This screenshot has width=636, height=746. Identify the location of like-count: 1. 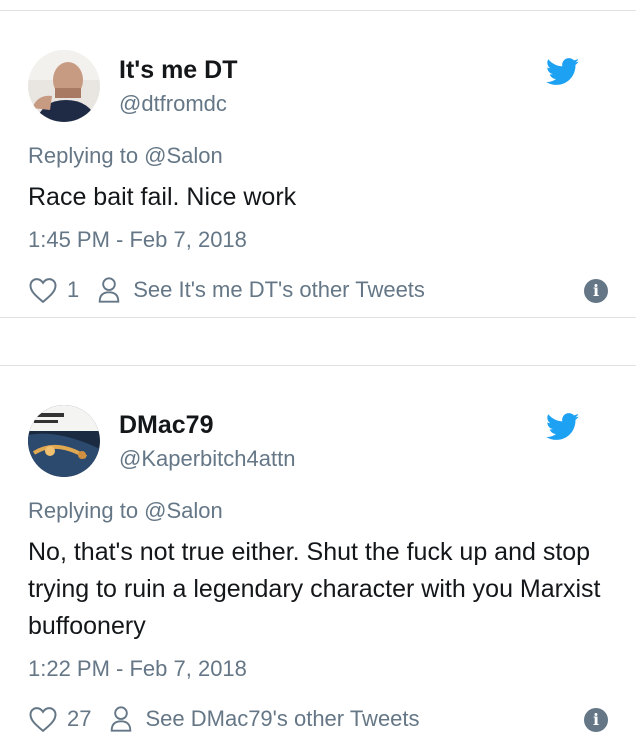
(73, 290).